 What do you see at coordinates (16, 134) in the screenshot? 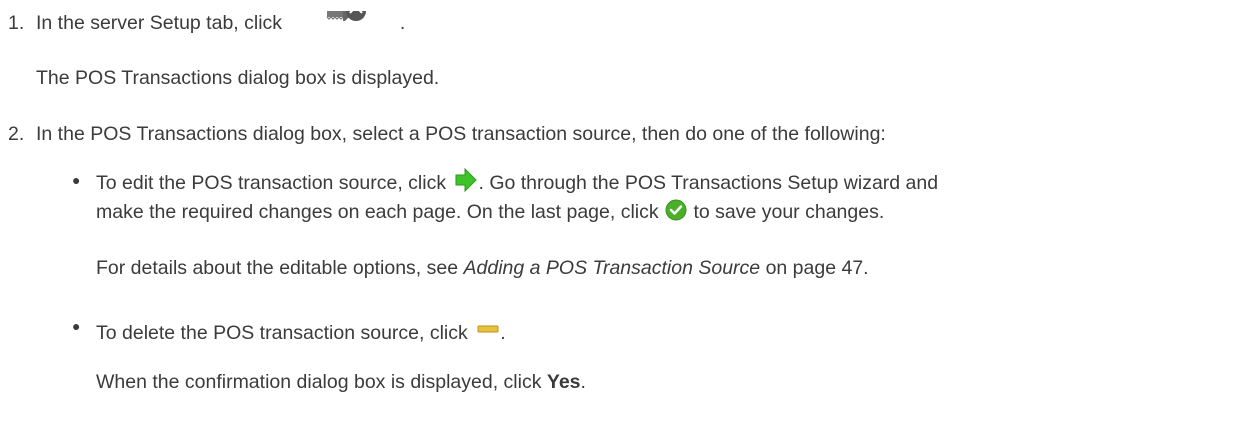
I see `step-number: 2.` at bounding box center [16, 134].